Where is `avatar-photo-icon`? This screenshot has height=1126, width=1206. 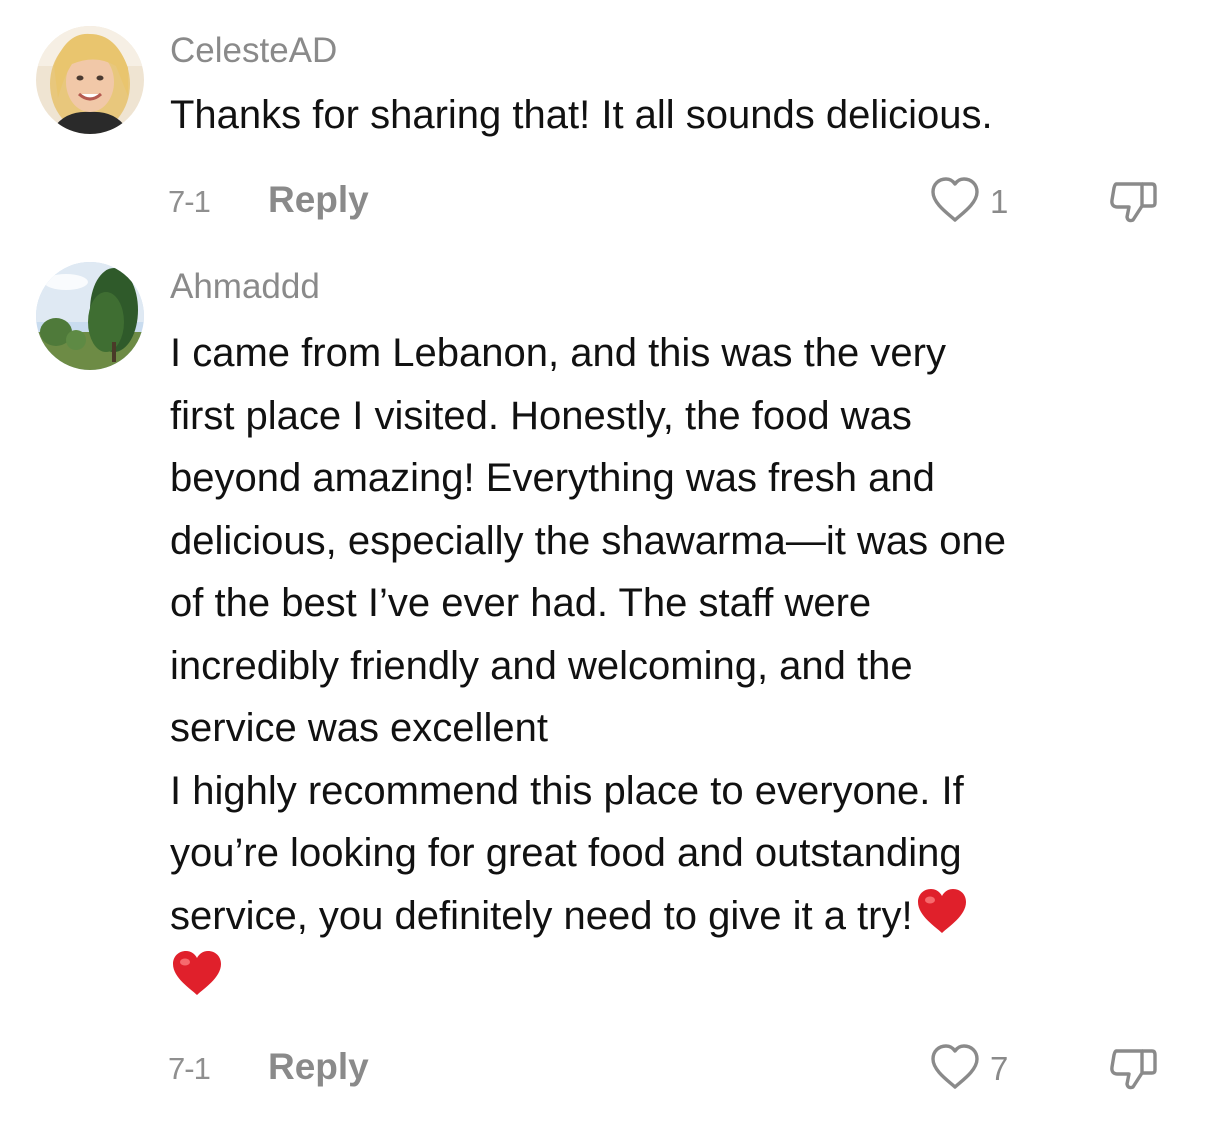
avatar-photo-icon is located at coordinates (90, 316).